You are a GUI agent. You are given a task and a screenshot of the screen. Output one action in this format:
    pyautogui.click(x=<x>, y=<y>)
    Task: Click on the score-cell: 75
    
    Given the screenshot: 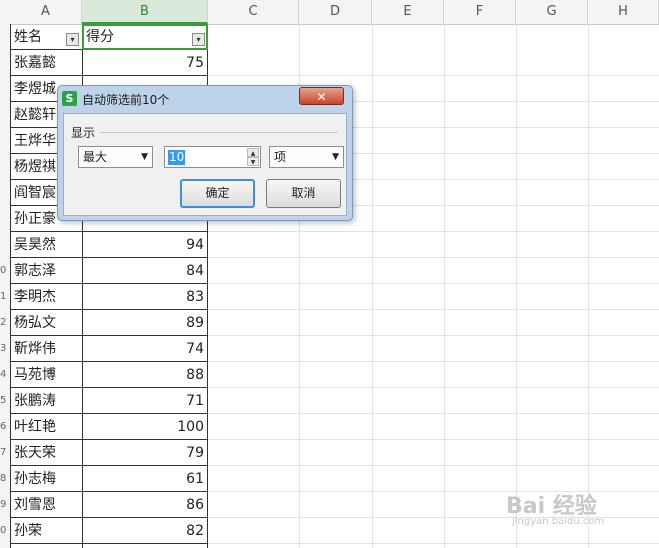 What is the action you would take?
    pyautogui.click(x=144, y=63)
    